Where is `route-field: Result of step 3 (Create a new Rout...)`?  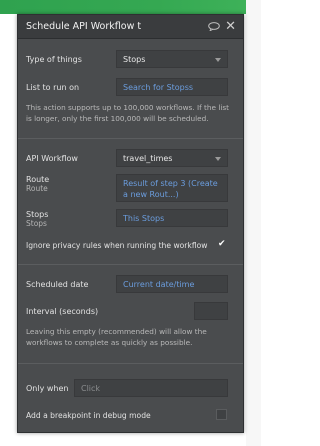 route-field: Result of step 3 (Create a new Rout...) is located at coordinates (172, 188).